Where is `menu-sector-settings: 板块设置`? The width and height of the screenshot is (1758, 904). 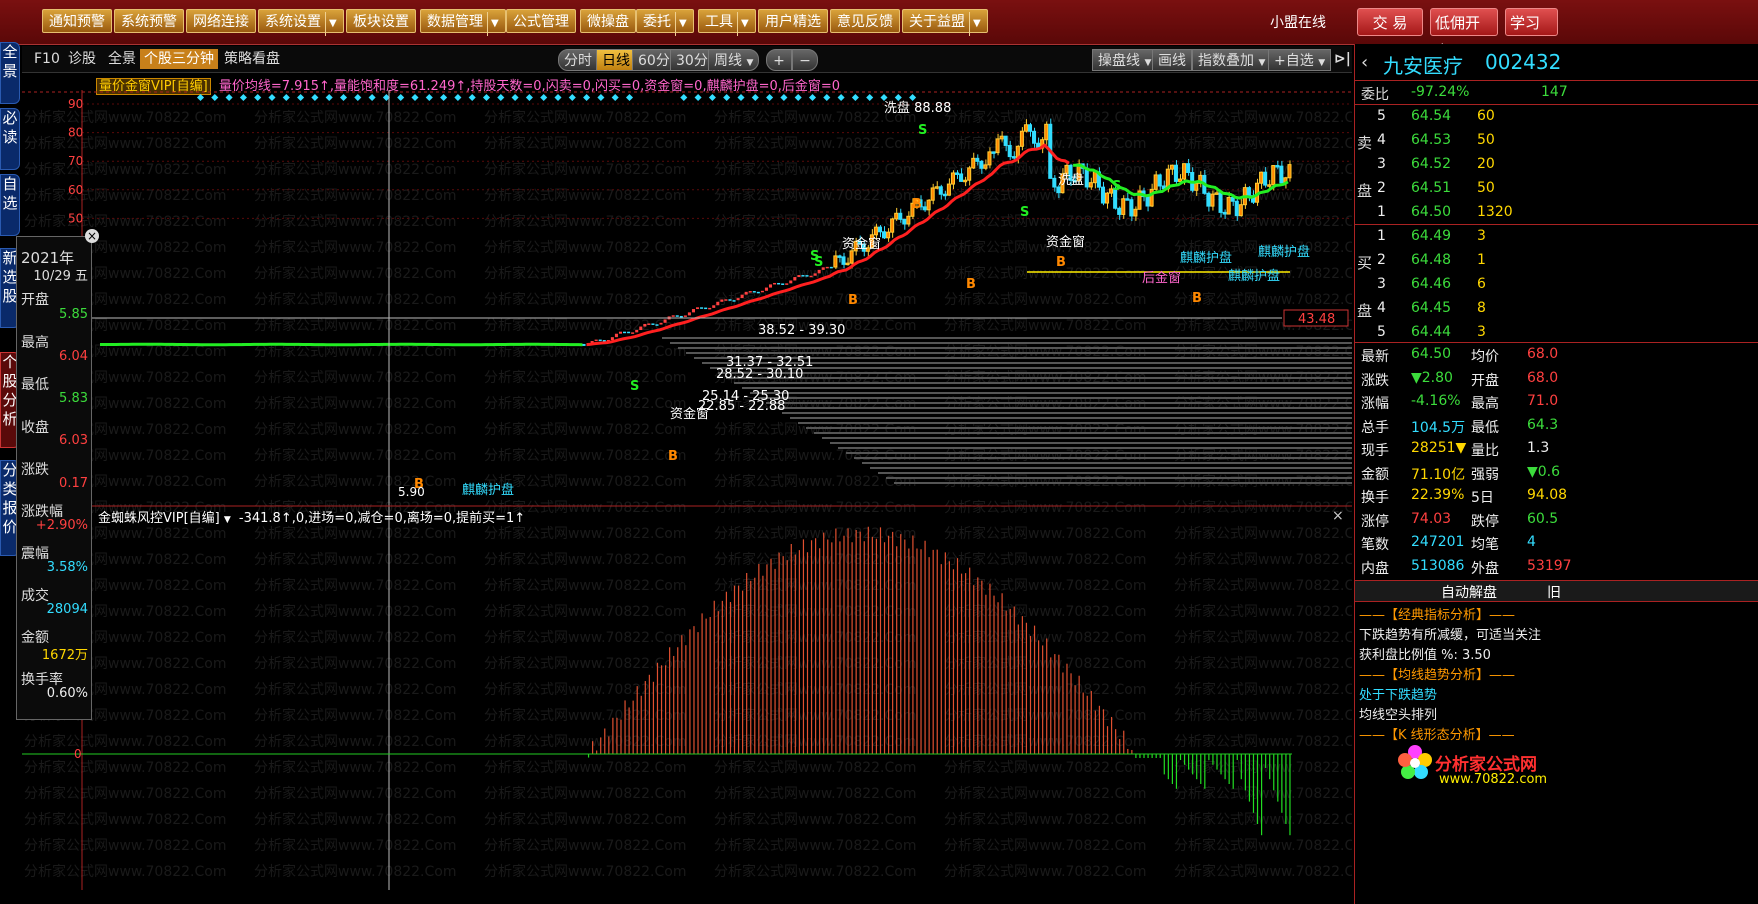 menu-sector-settings: 板块设置 is located at coordinates (381, 21).